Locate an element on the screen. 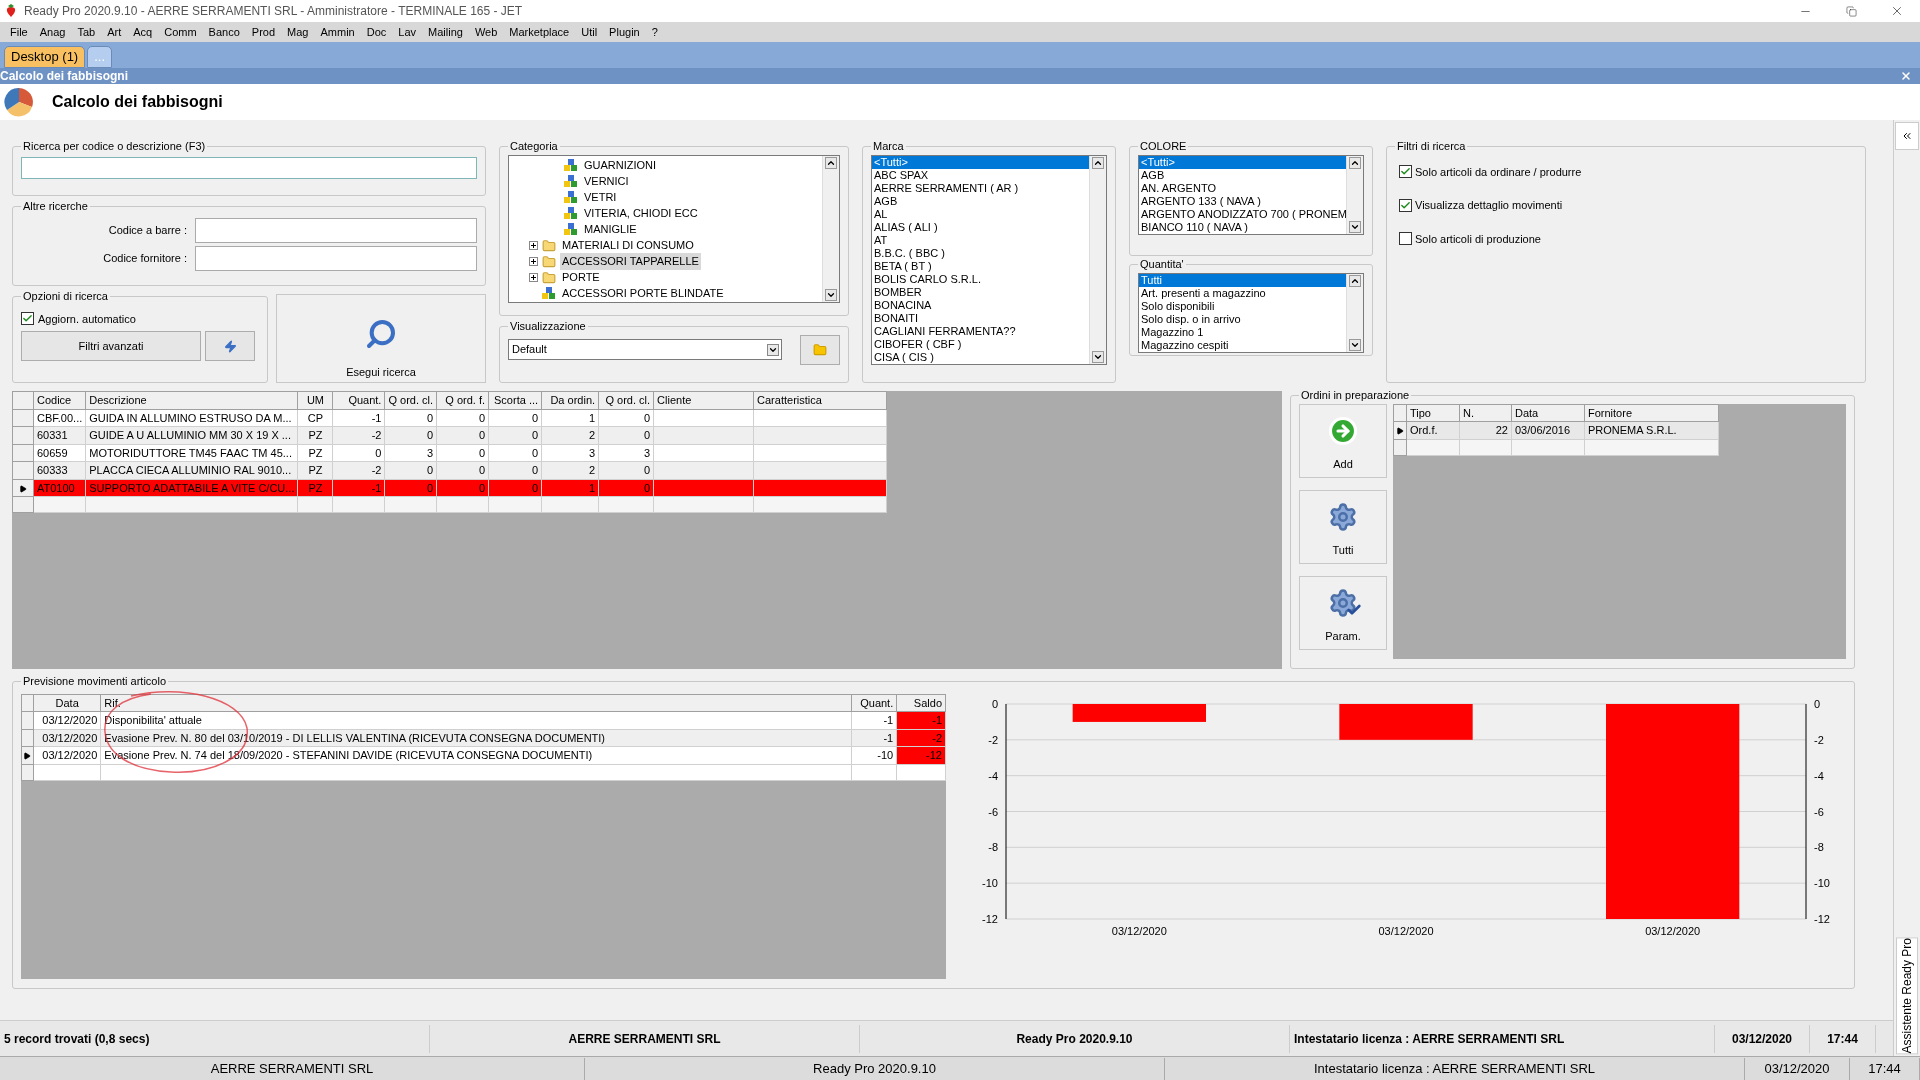 The height and width of the screenshot is (1080, 1920). list-item: AERRE SERRAMENTI ( AR ) is located at coordinates (980, 188).